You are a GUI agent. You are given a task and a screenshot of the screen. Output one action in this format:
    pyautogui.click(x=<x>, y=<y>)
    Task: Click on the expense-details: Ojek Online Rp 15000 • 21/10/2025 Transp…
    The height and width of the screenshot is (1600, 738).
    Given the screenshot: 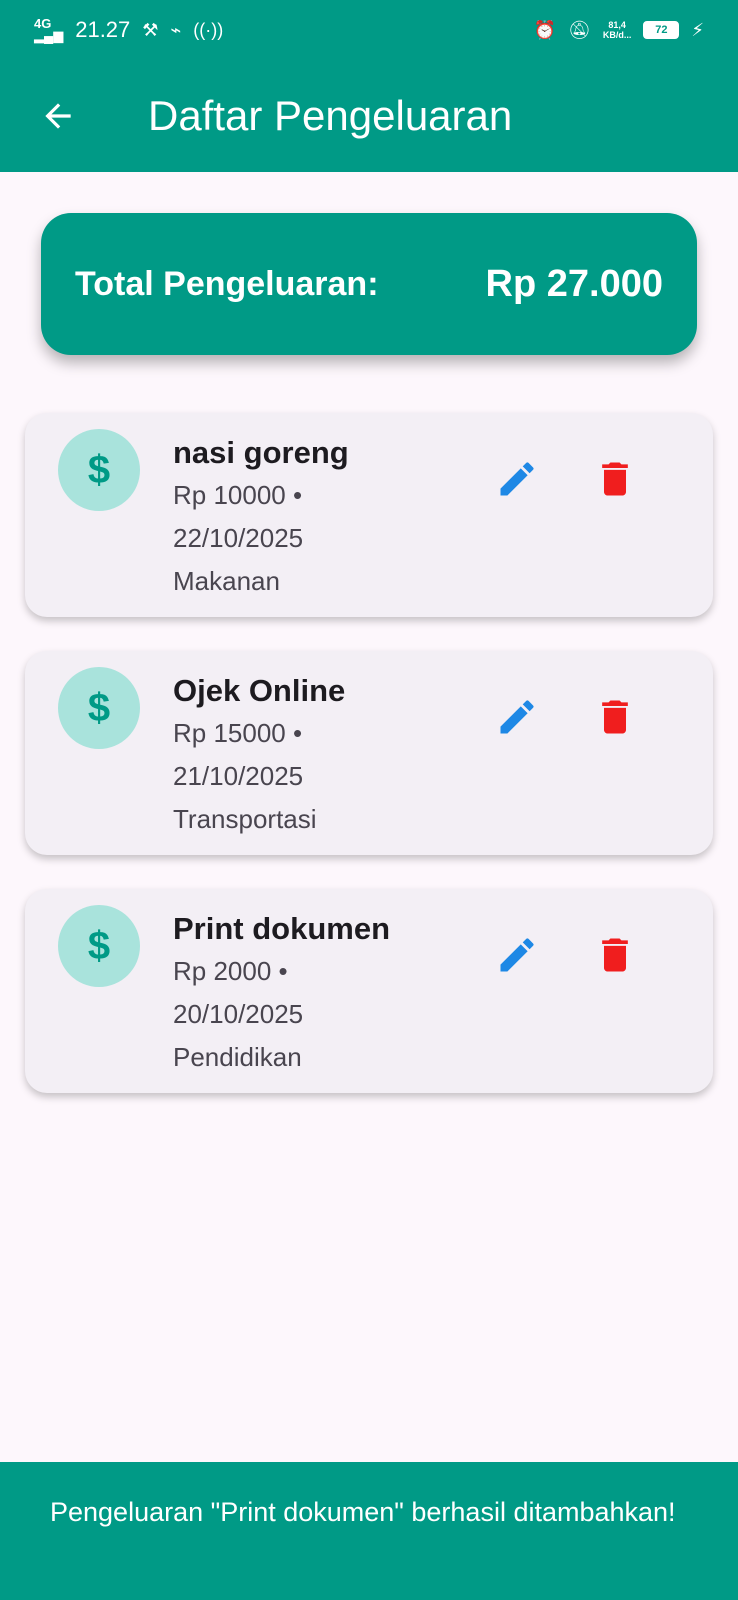 What is the action you would take?
    pyautogui.click(x=323, y=755)
    